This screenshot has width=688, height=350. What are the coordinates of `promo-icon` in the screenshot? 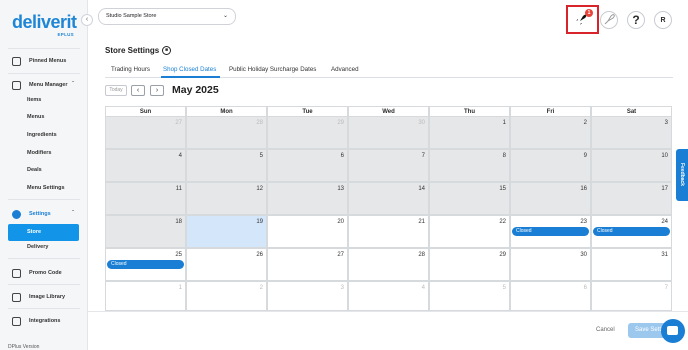 It's located at (16, 273).